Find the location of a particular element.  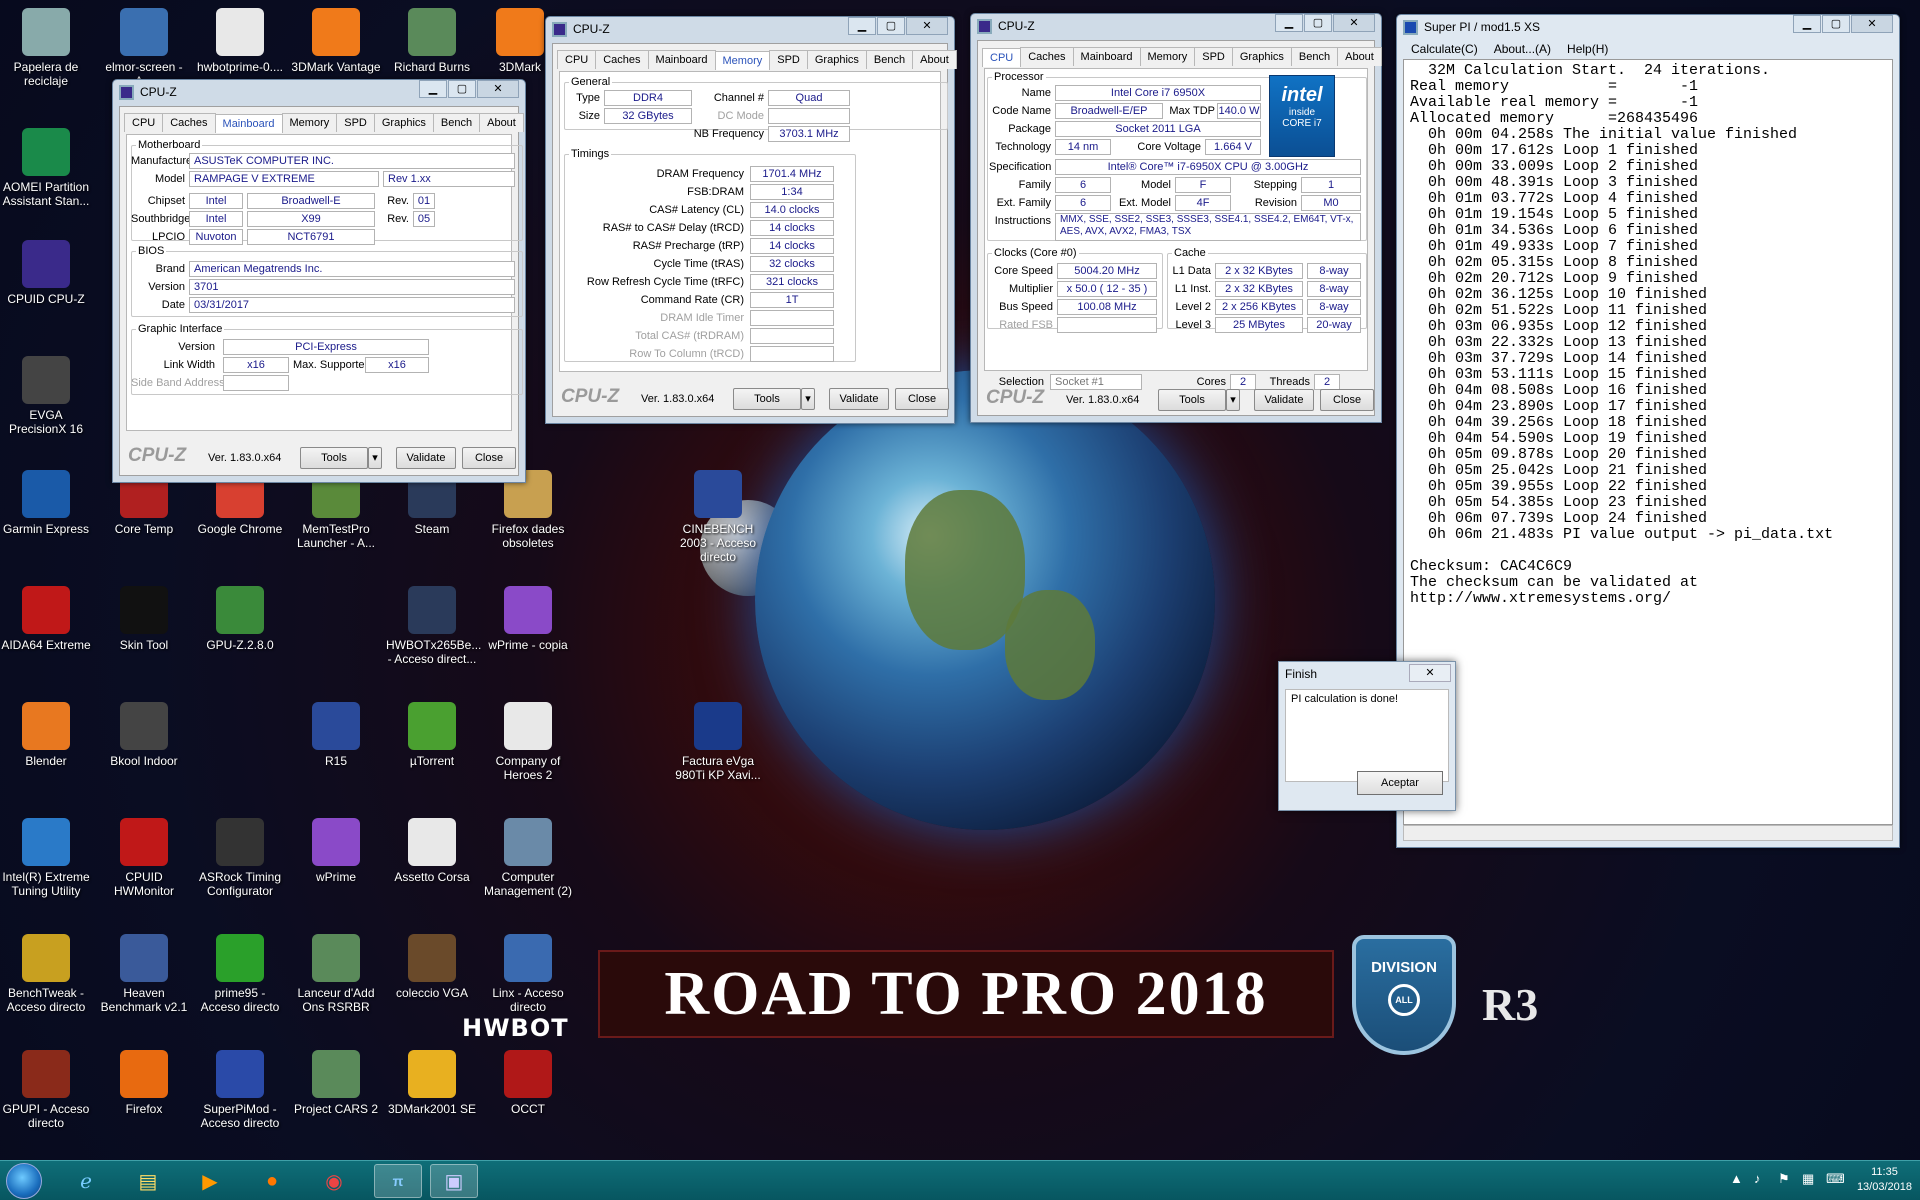

desktop-icon: ASRock Timing Configurator is located at coordinates (240, 858).